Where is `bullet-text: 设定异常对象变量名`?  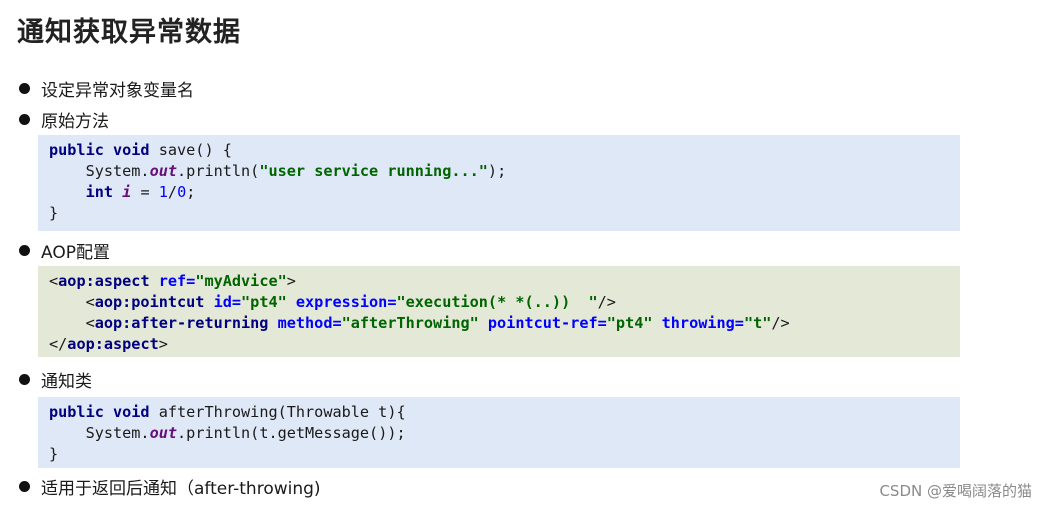
bullet-text: 设定异常对象变量名 is located at coordinates (117, 90).